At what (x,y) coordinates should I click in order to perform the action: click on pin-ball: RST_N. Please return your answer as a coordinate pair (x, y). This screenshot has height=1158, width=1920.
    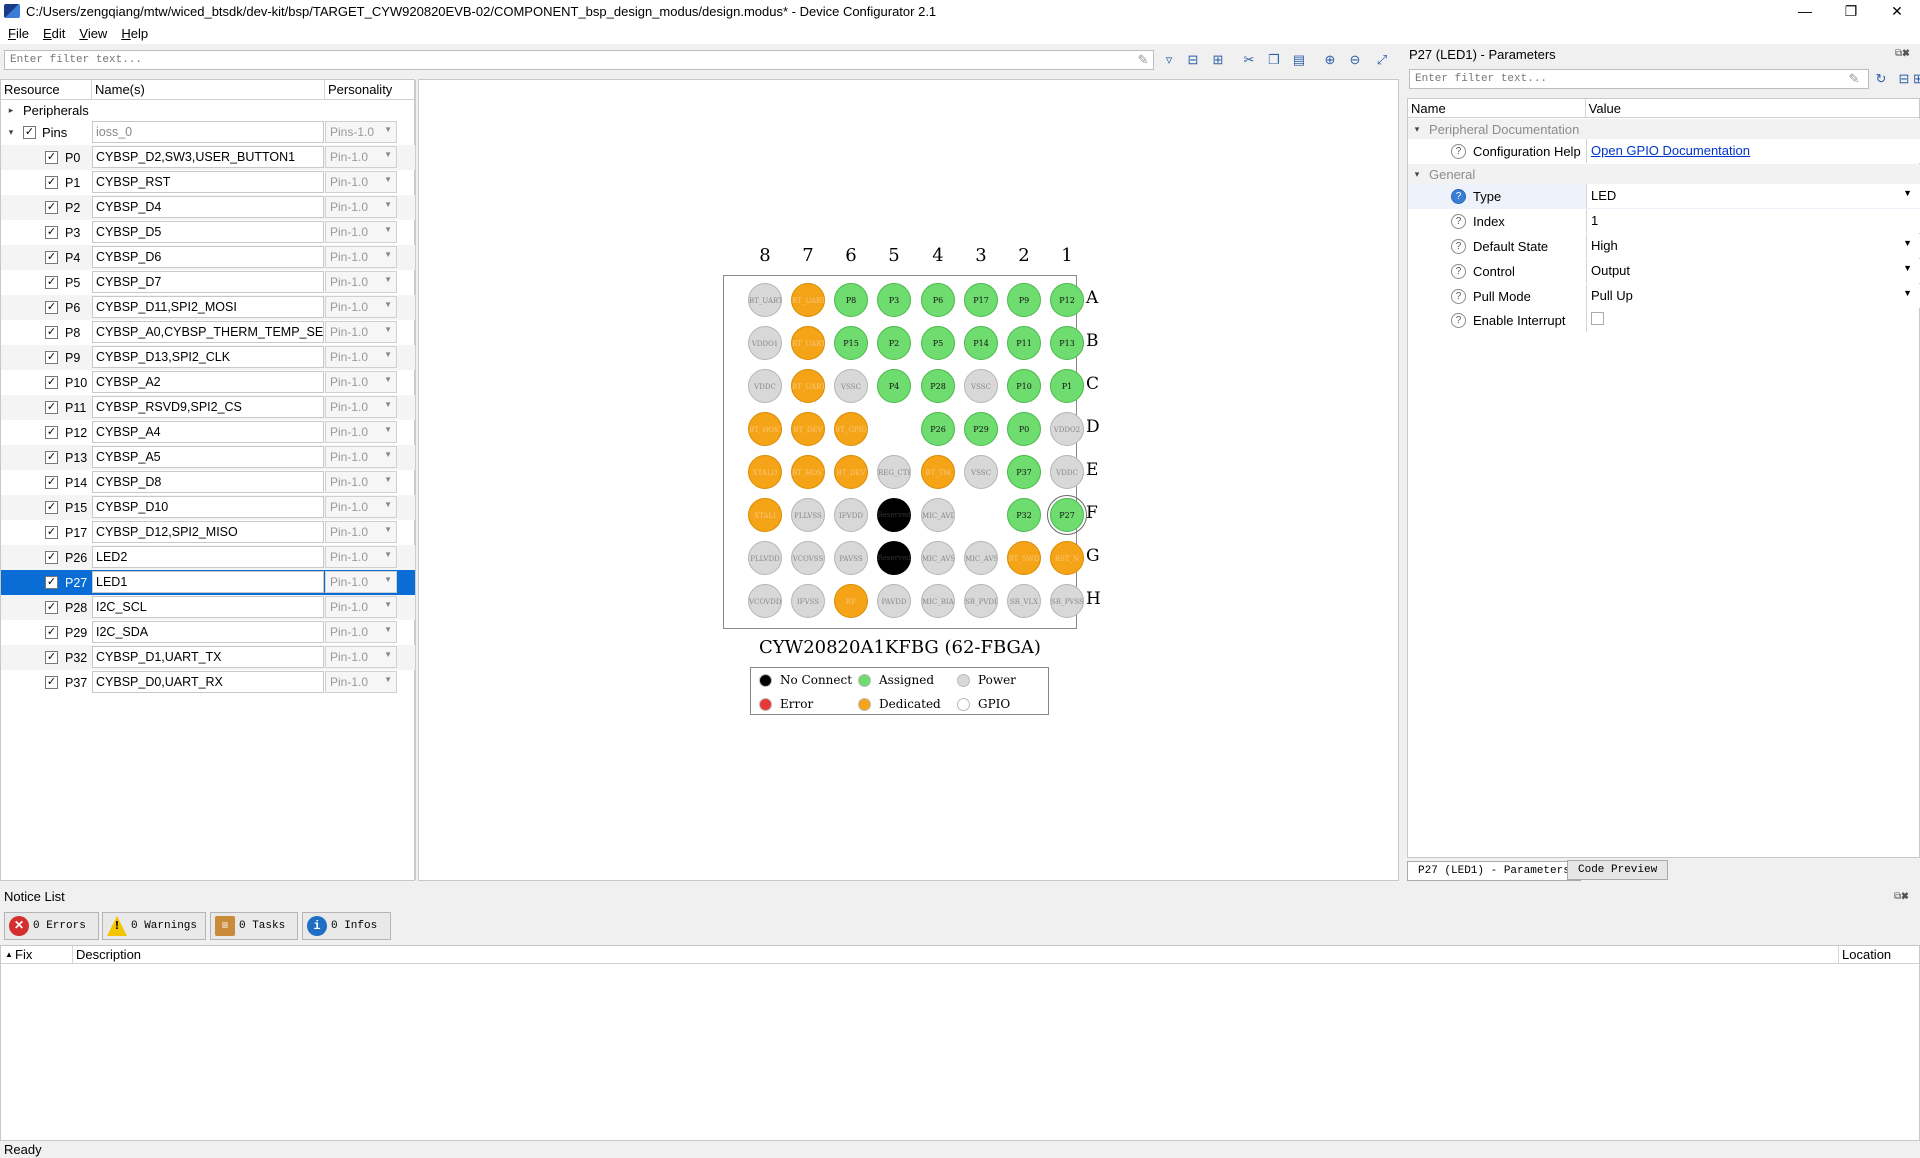
    Looking at the image, I should click on (1067, 558).